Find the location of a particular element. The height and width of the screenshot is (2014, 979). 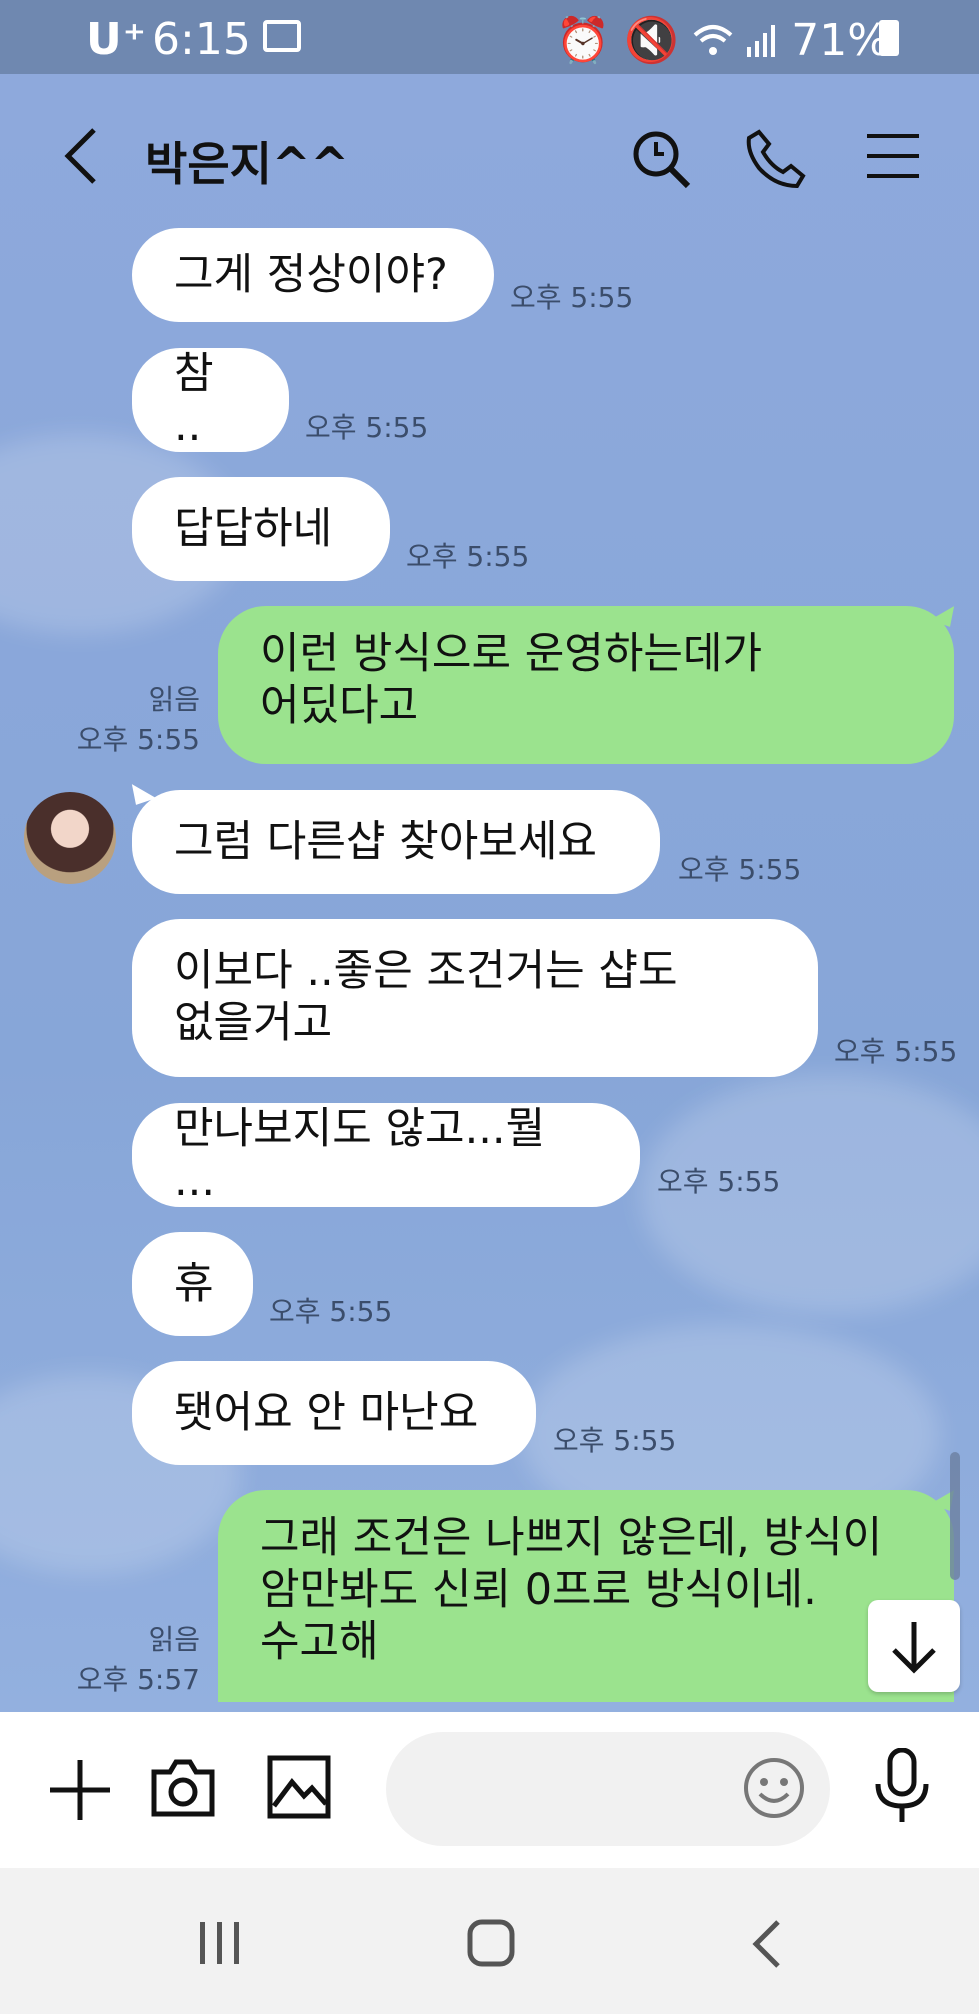

message-text: 참 .. is located at coordinates (194, 400).